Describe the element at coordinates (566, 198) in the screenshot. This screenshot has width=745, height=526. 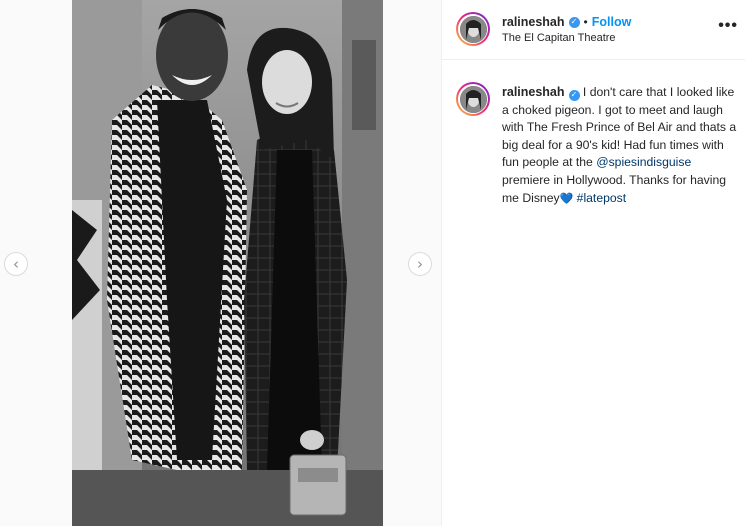
I see `blue-heart-emoji: 💙` at that location.